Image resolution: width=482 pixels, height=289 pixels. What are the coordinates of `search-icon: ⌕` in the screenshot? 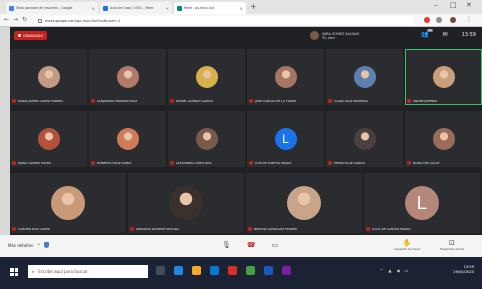 It's located at (33, 271).